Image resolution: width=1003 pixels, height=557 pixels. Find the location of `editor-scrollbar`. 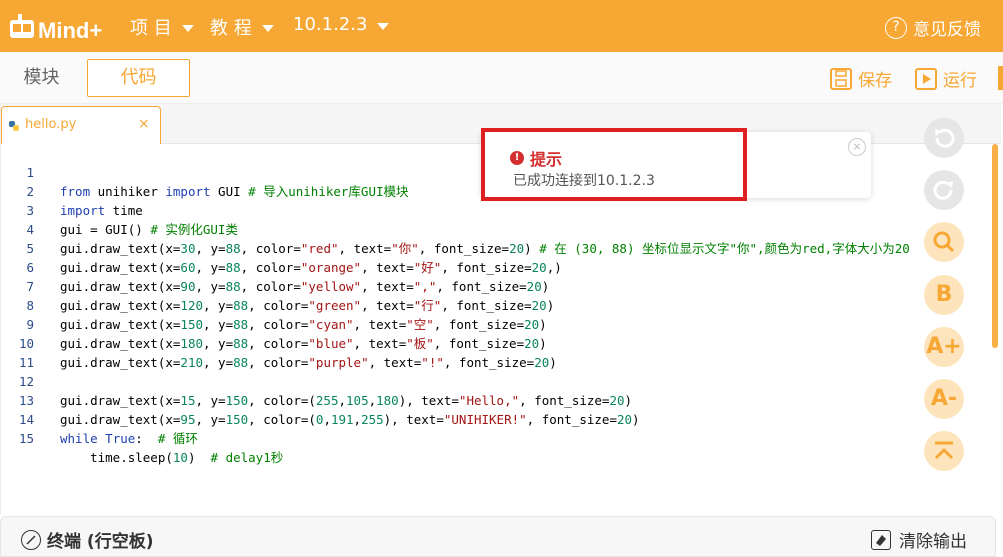

editor-scrollbar is located at coordinates (995, 246).